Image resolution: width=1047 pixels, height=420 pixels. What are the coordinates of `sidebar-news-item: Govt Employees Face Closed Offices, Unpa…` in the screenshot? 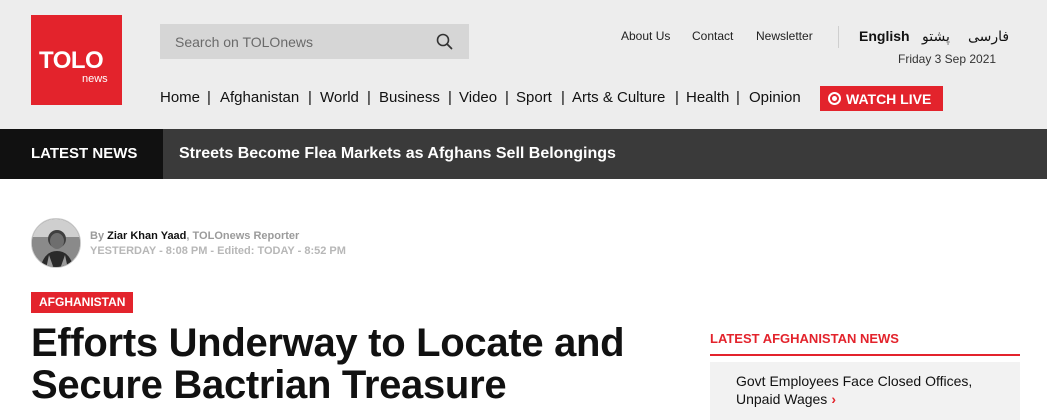 It's located at (865, 391).